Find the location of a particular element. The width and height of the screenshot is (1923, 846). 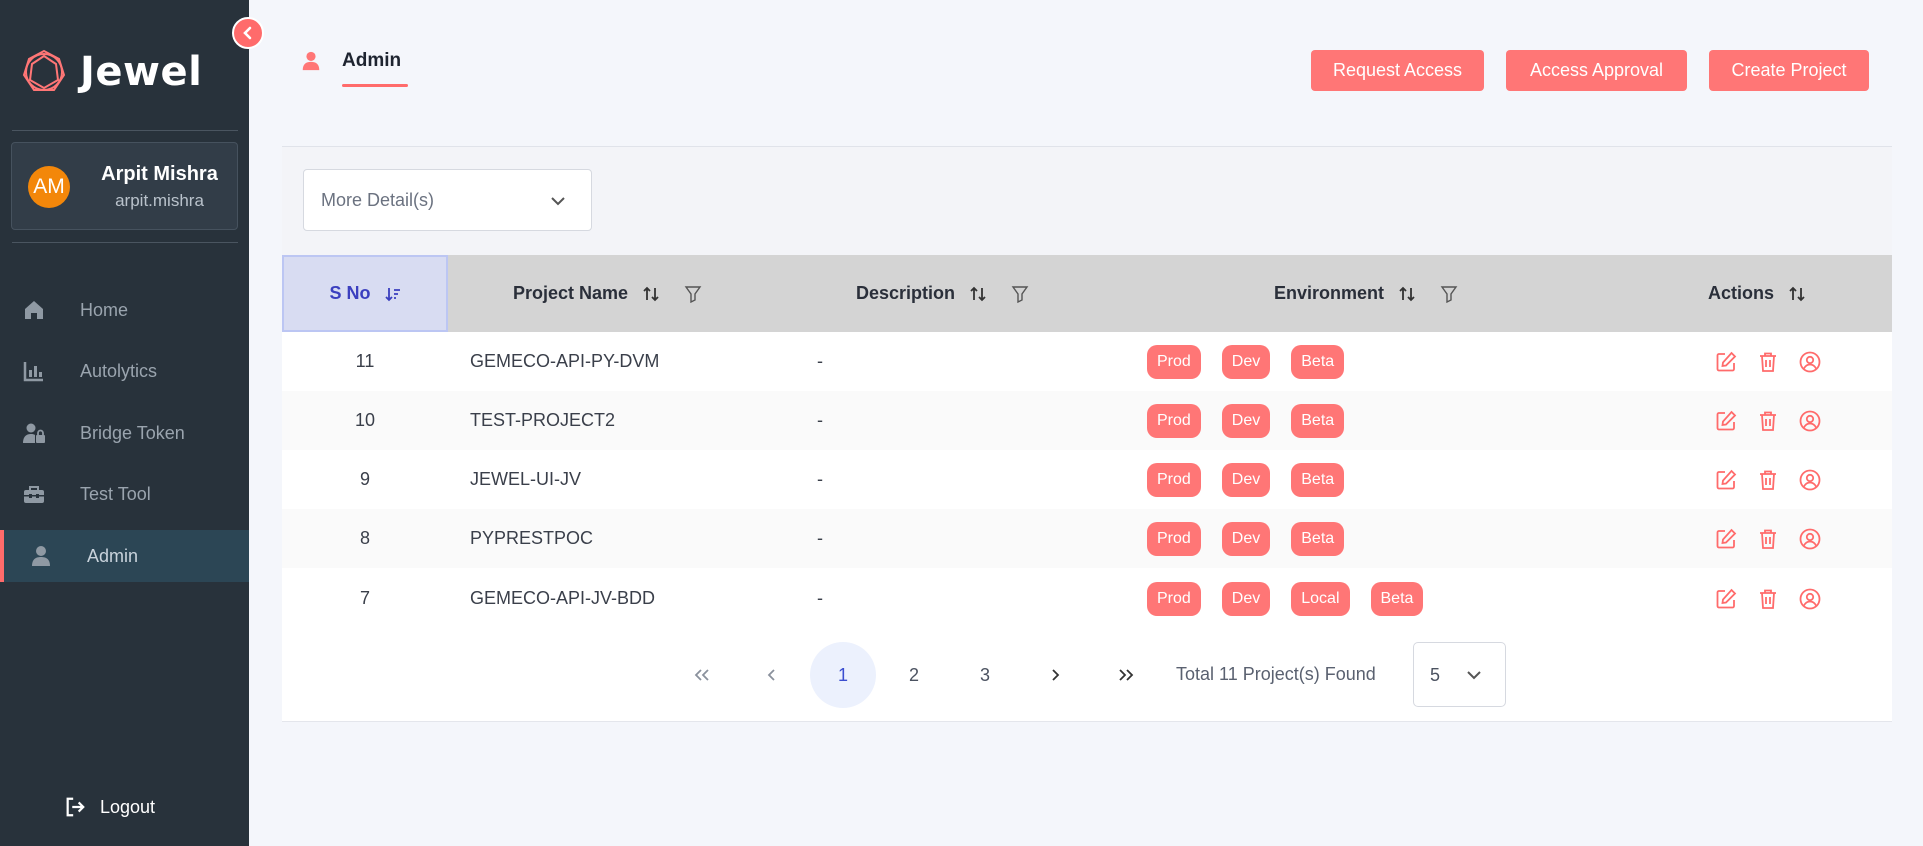

prev-page-button is located at coordinates (772, 675).